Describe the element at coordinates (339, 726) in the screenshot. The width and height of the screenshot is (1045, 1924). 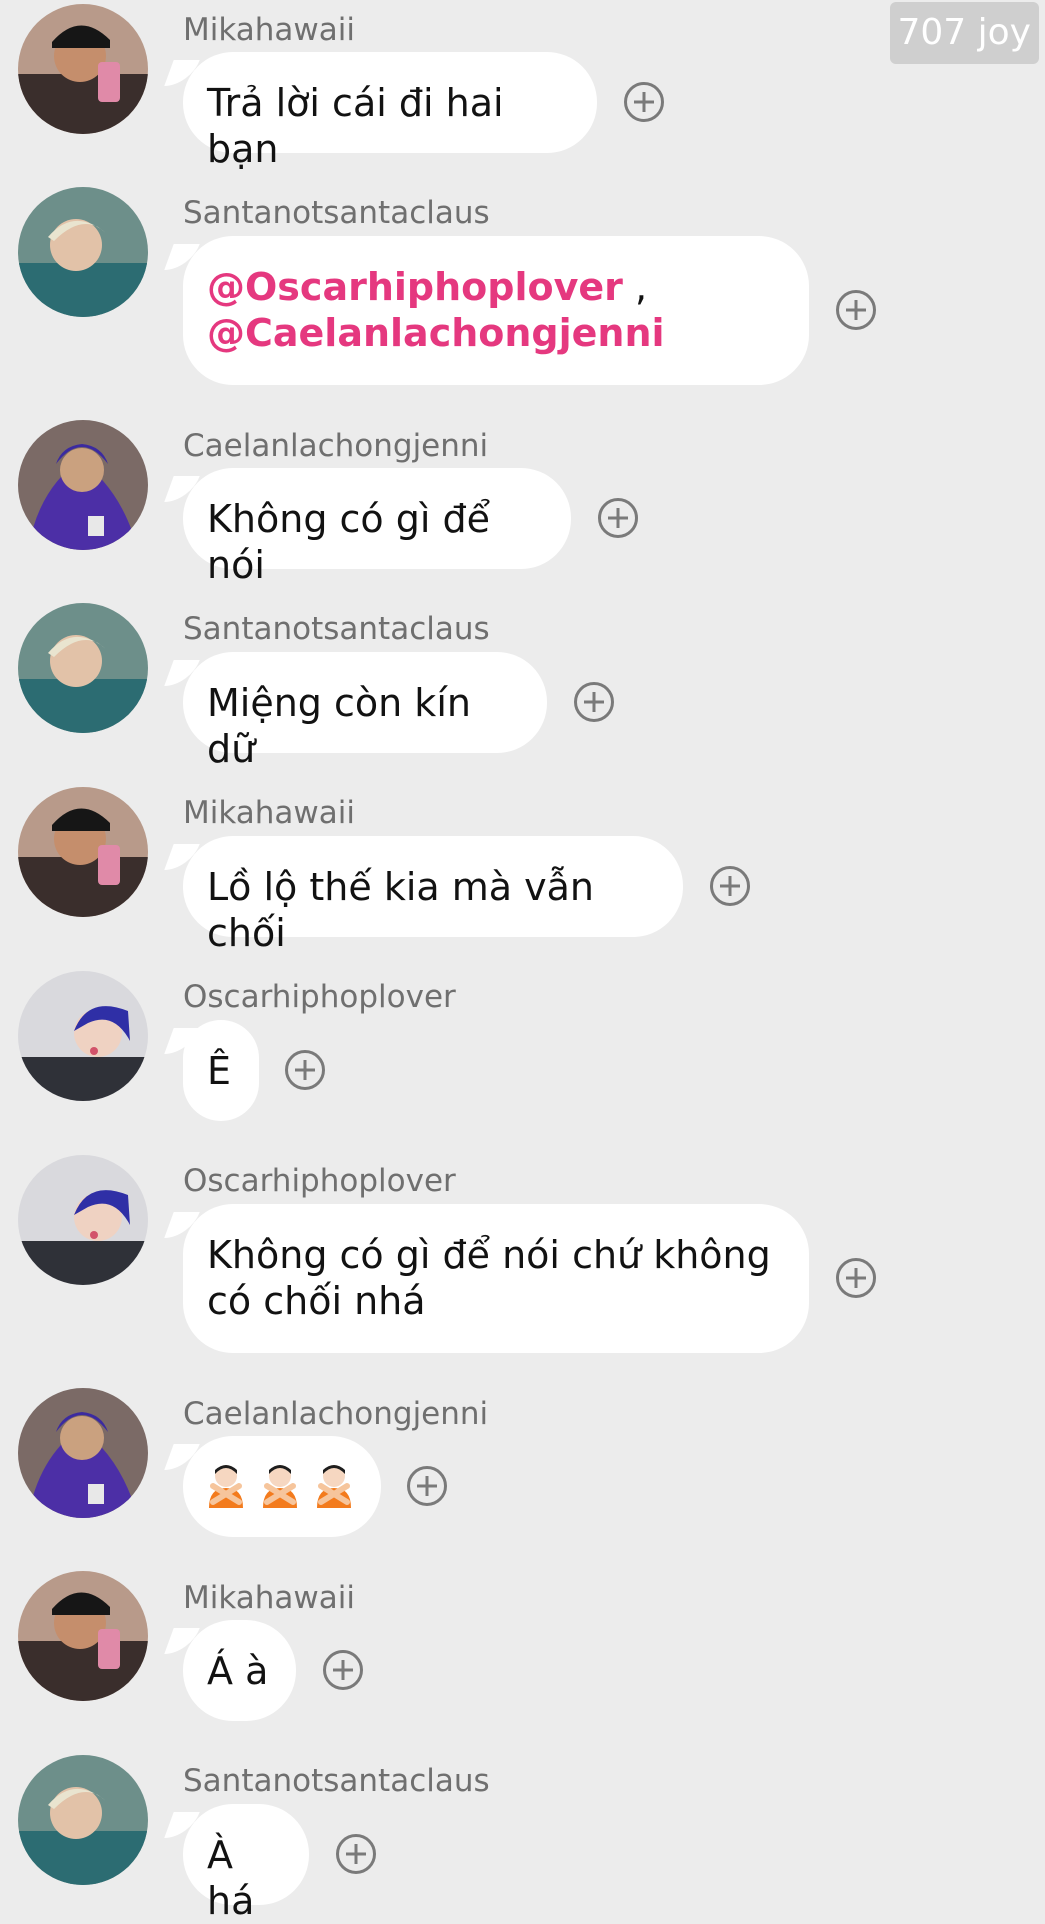
I see `message-text: Miệng còn kín dữ` at that location.